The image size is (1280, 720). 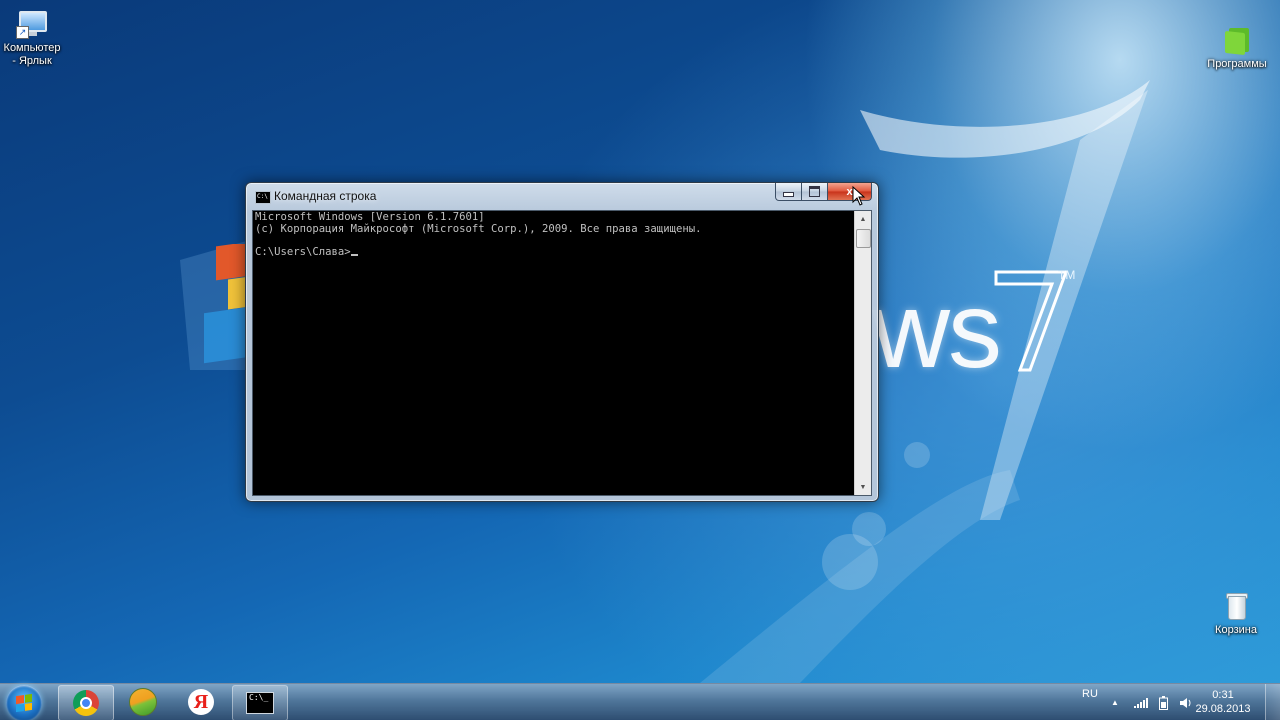 What do you see at coordinates (1223, 702) in the screenshot?
I see `clock: 0:31 29.08.2013` at bounding box center [1223, 702].